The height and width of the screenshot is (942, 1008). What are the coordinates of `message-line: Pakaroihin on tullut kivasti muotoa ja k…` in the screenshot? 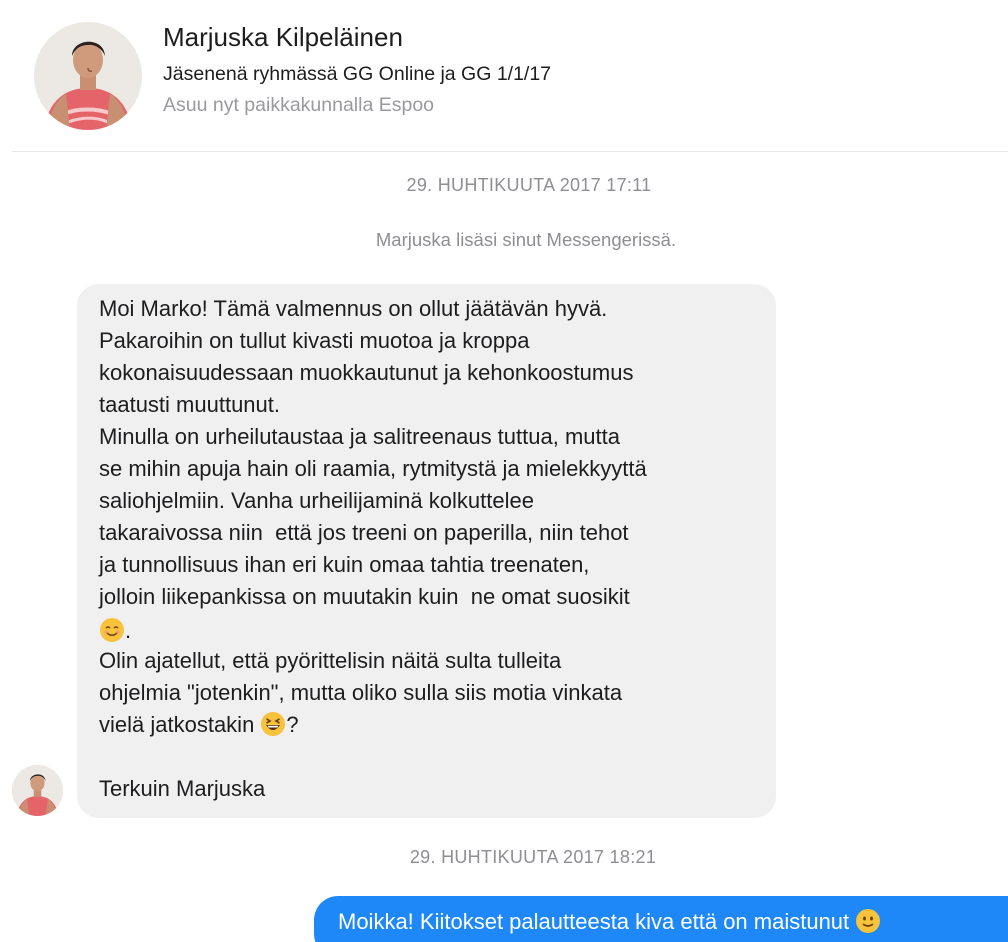 It's located at (314, 340).